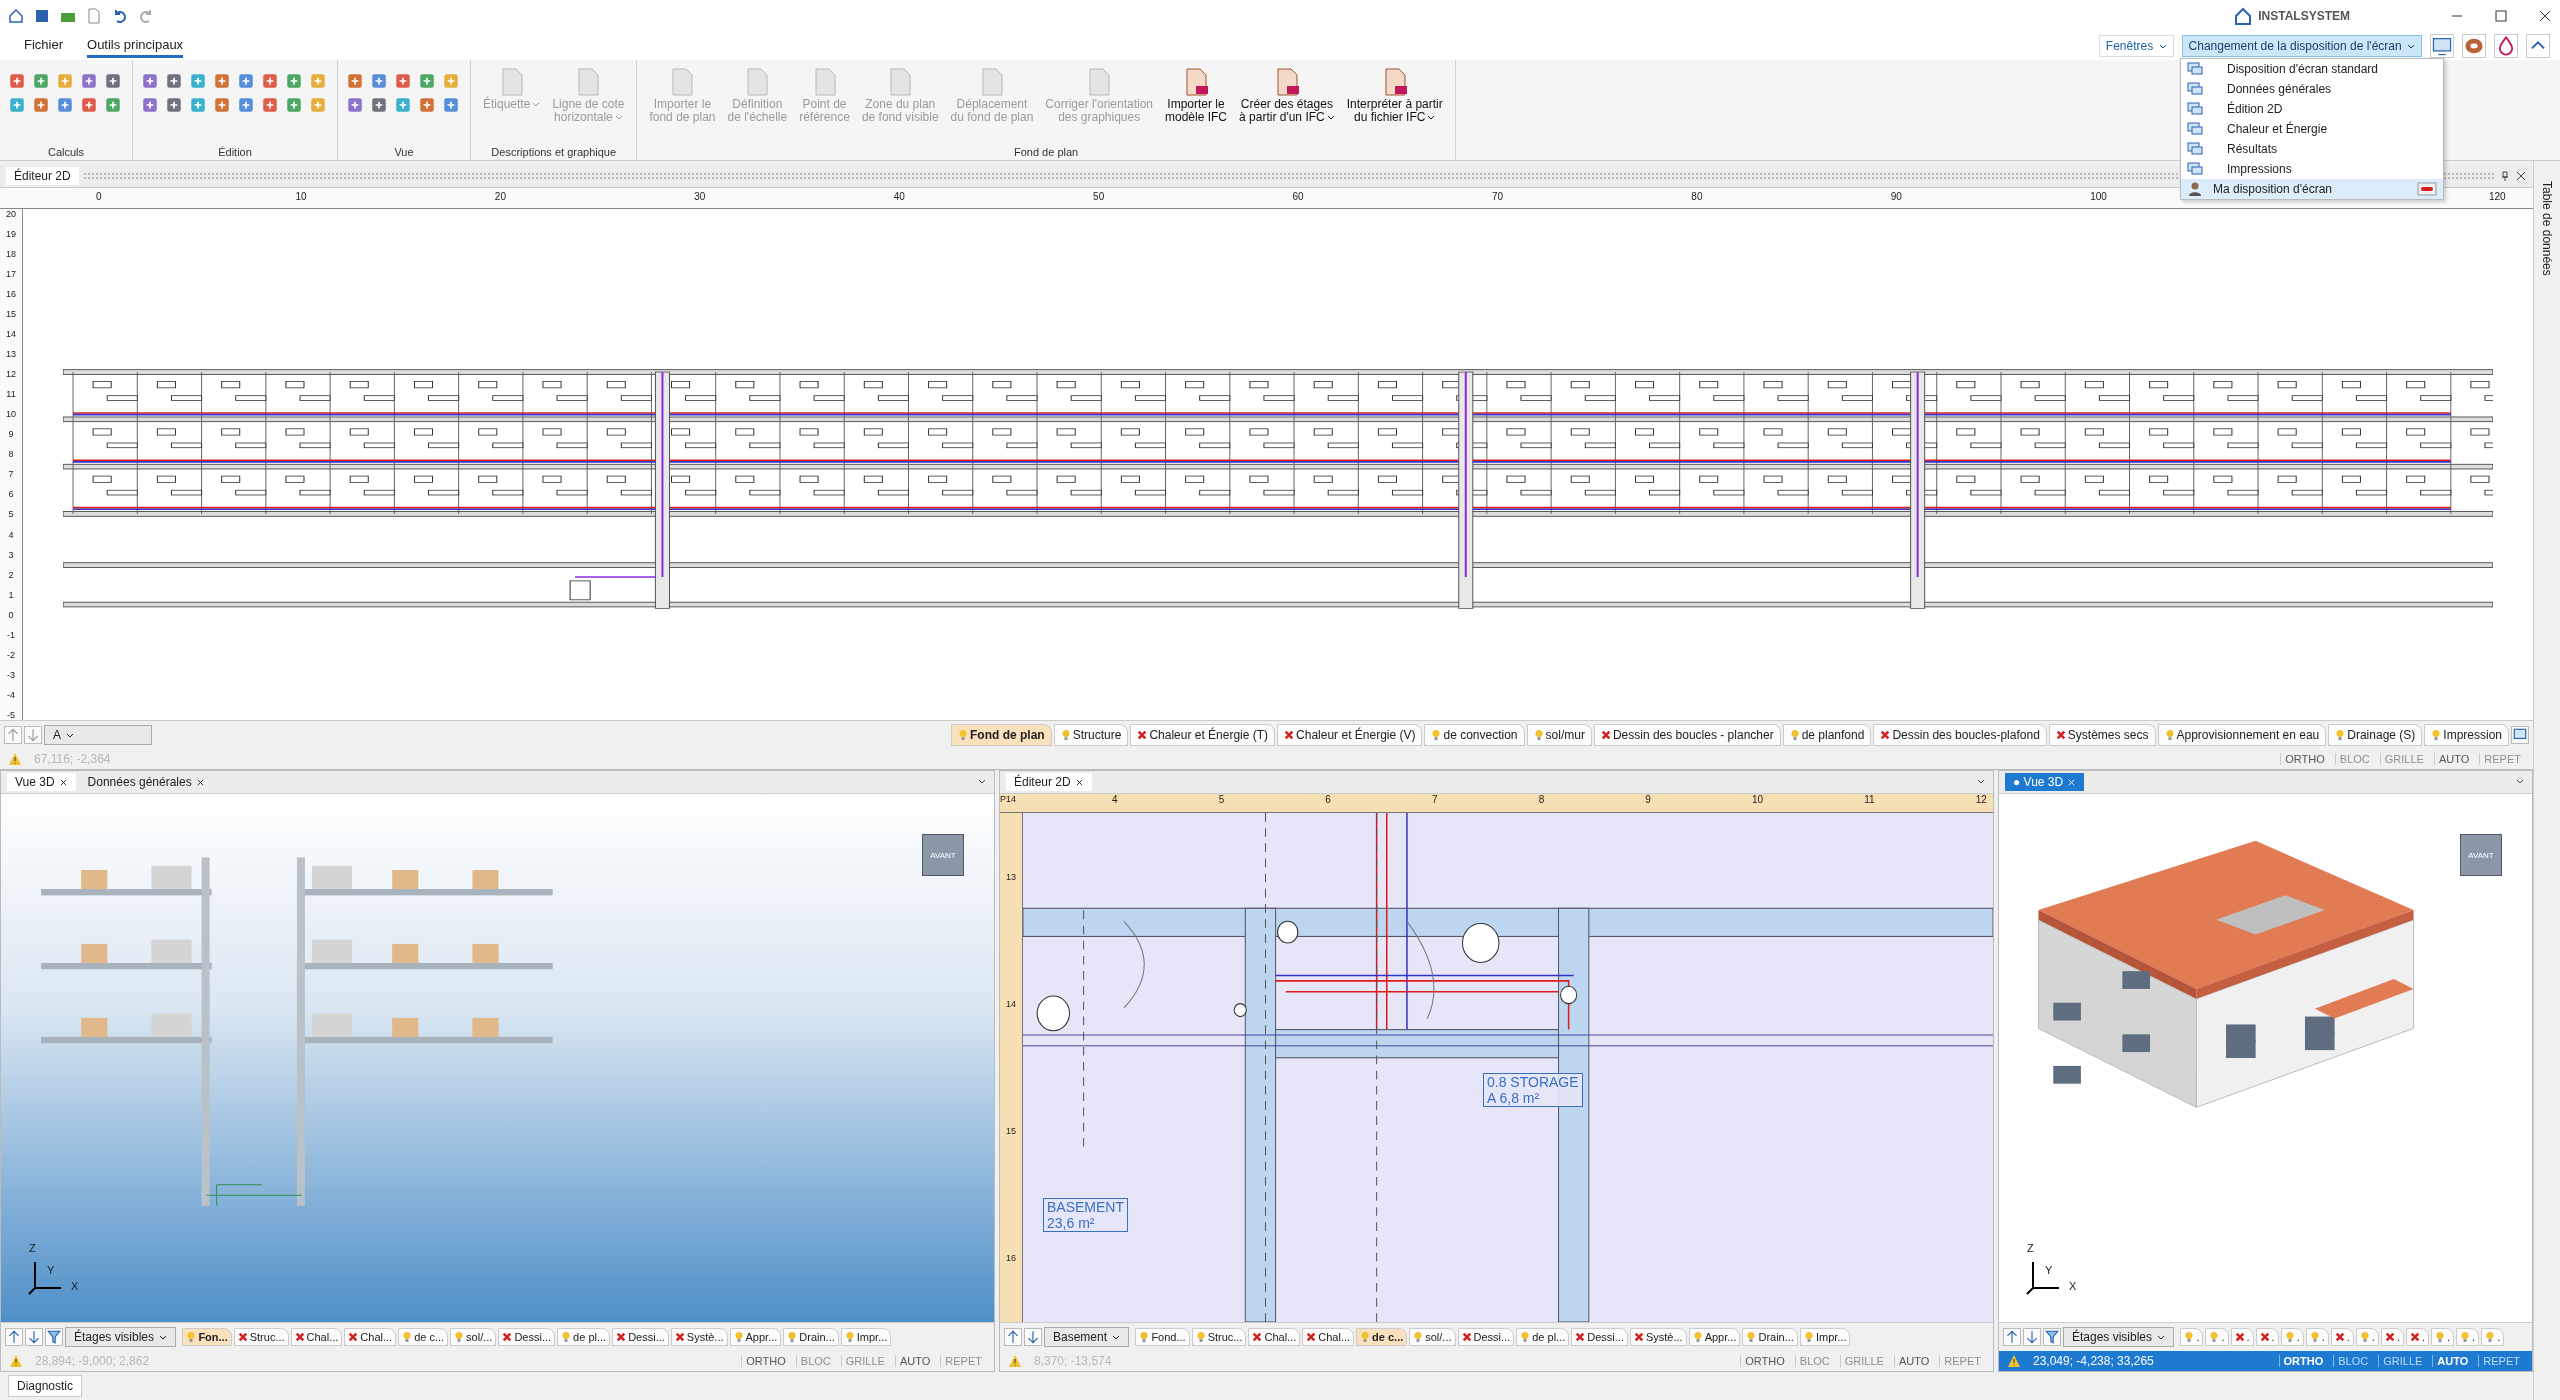  What do you see at coordinates (2520, 735) in the screenshot?
I see `settings-icon` at bounding box center [2520, 735].